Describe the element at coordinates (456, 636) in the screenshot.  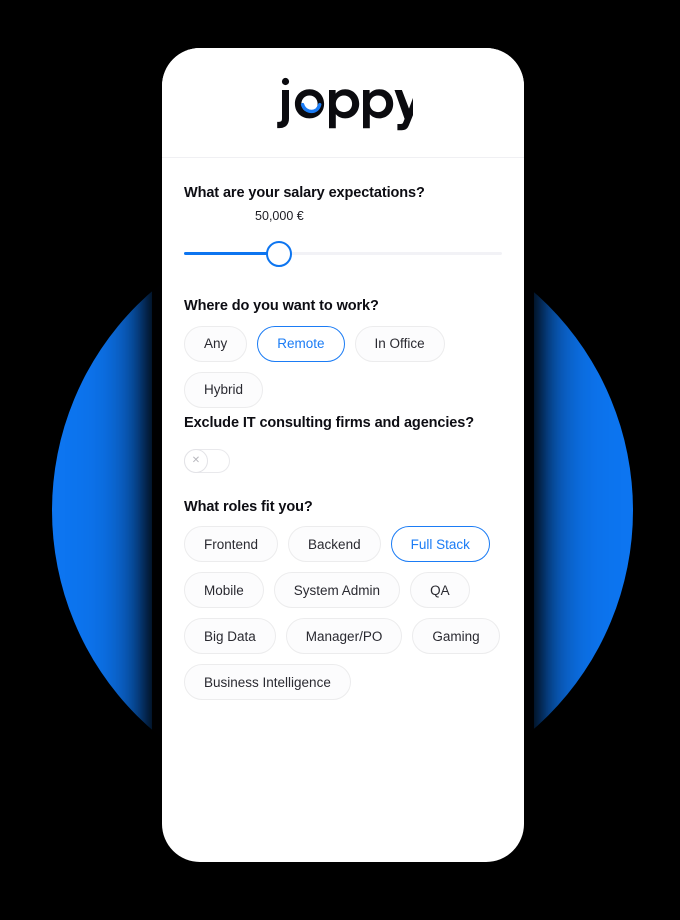
I see `chip-gaming: Gaming` at that location.